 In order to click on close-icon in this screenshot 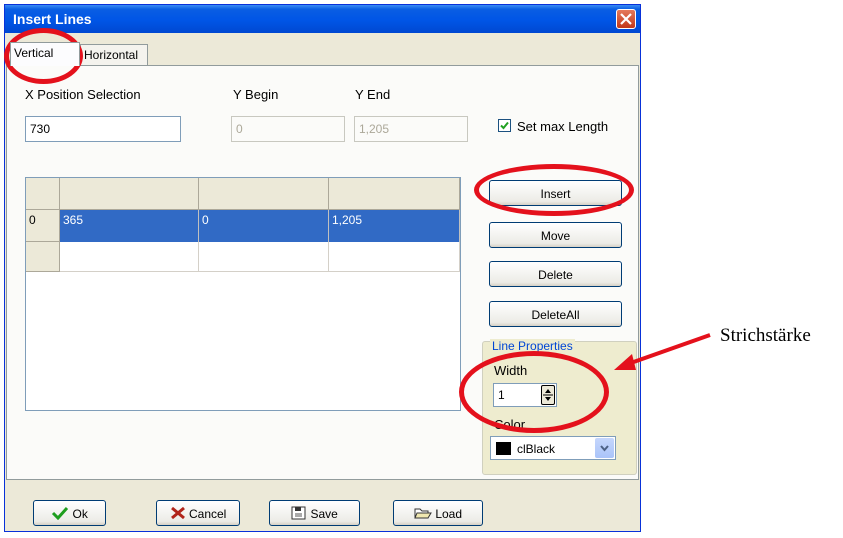, I will do `click(626, 19)`.